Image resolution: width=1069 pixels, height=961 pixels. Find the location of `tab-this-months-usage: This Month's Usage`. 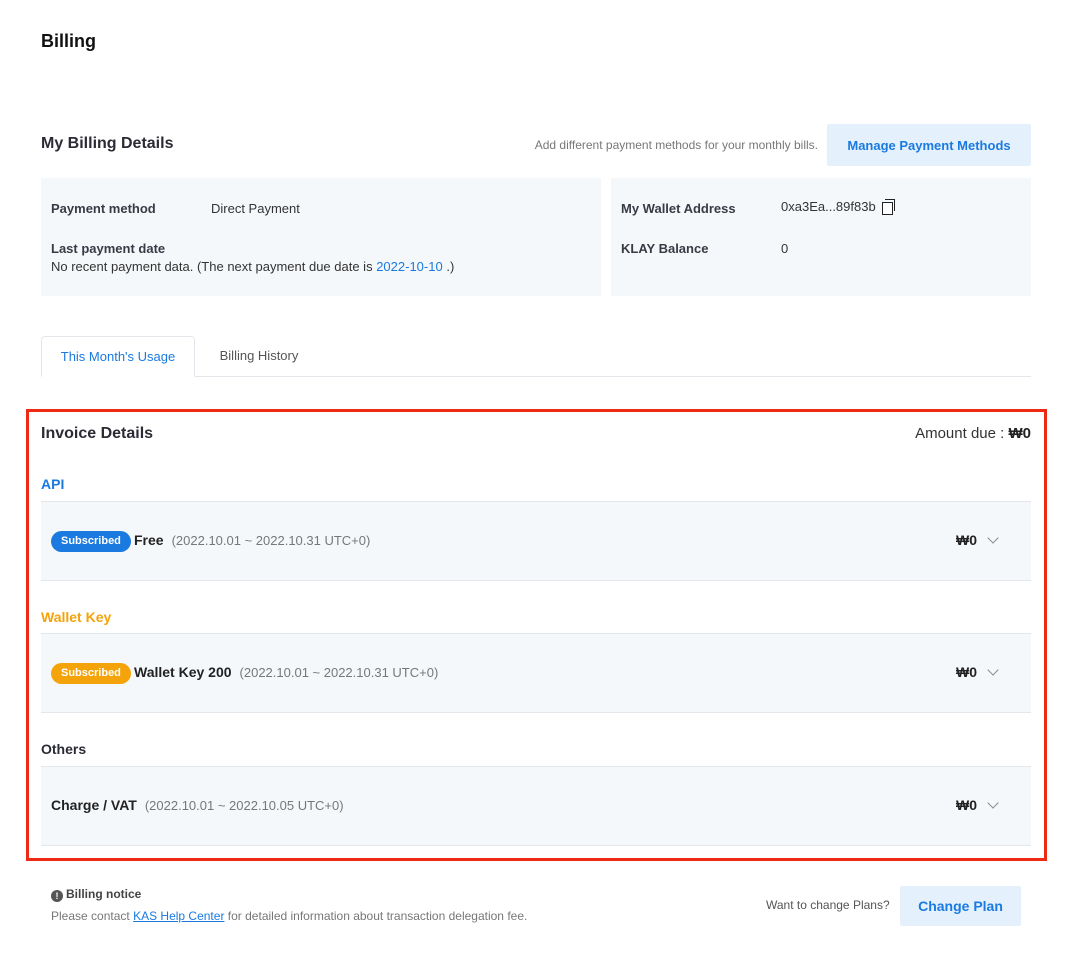

tab-this-months-usage: This Month's Usage is located at coordinates (118, 356).